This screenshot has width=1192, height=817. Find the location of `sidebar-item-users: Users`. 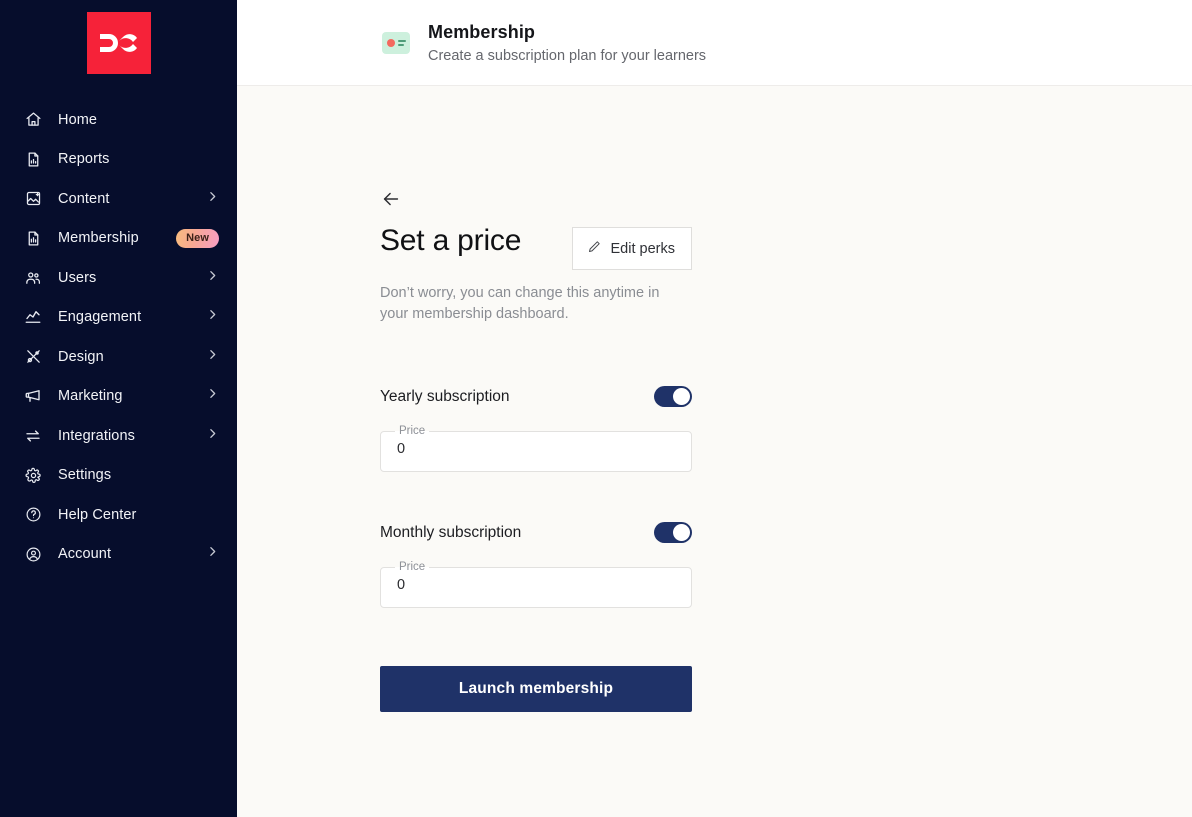

sidebar-item-users: Users is located at coordinates (118, 278).